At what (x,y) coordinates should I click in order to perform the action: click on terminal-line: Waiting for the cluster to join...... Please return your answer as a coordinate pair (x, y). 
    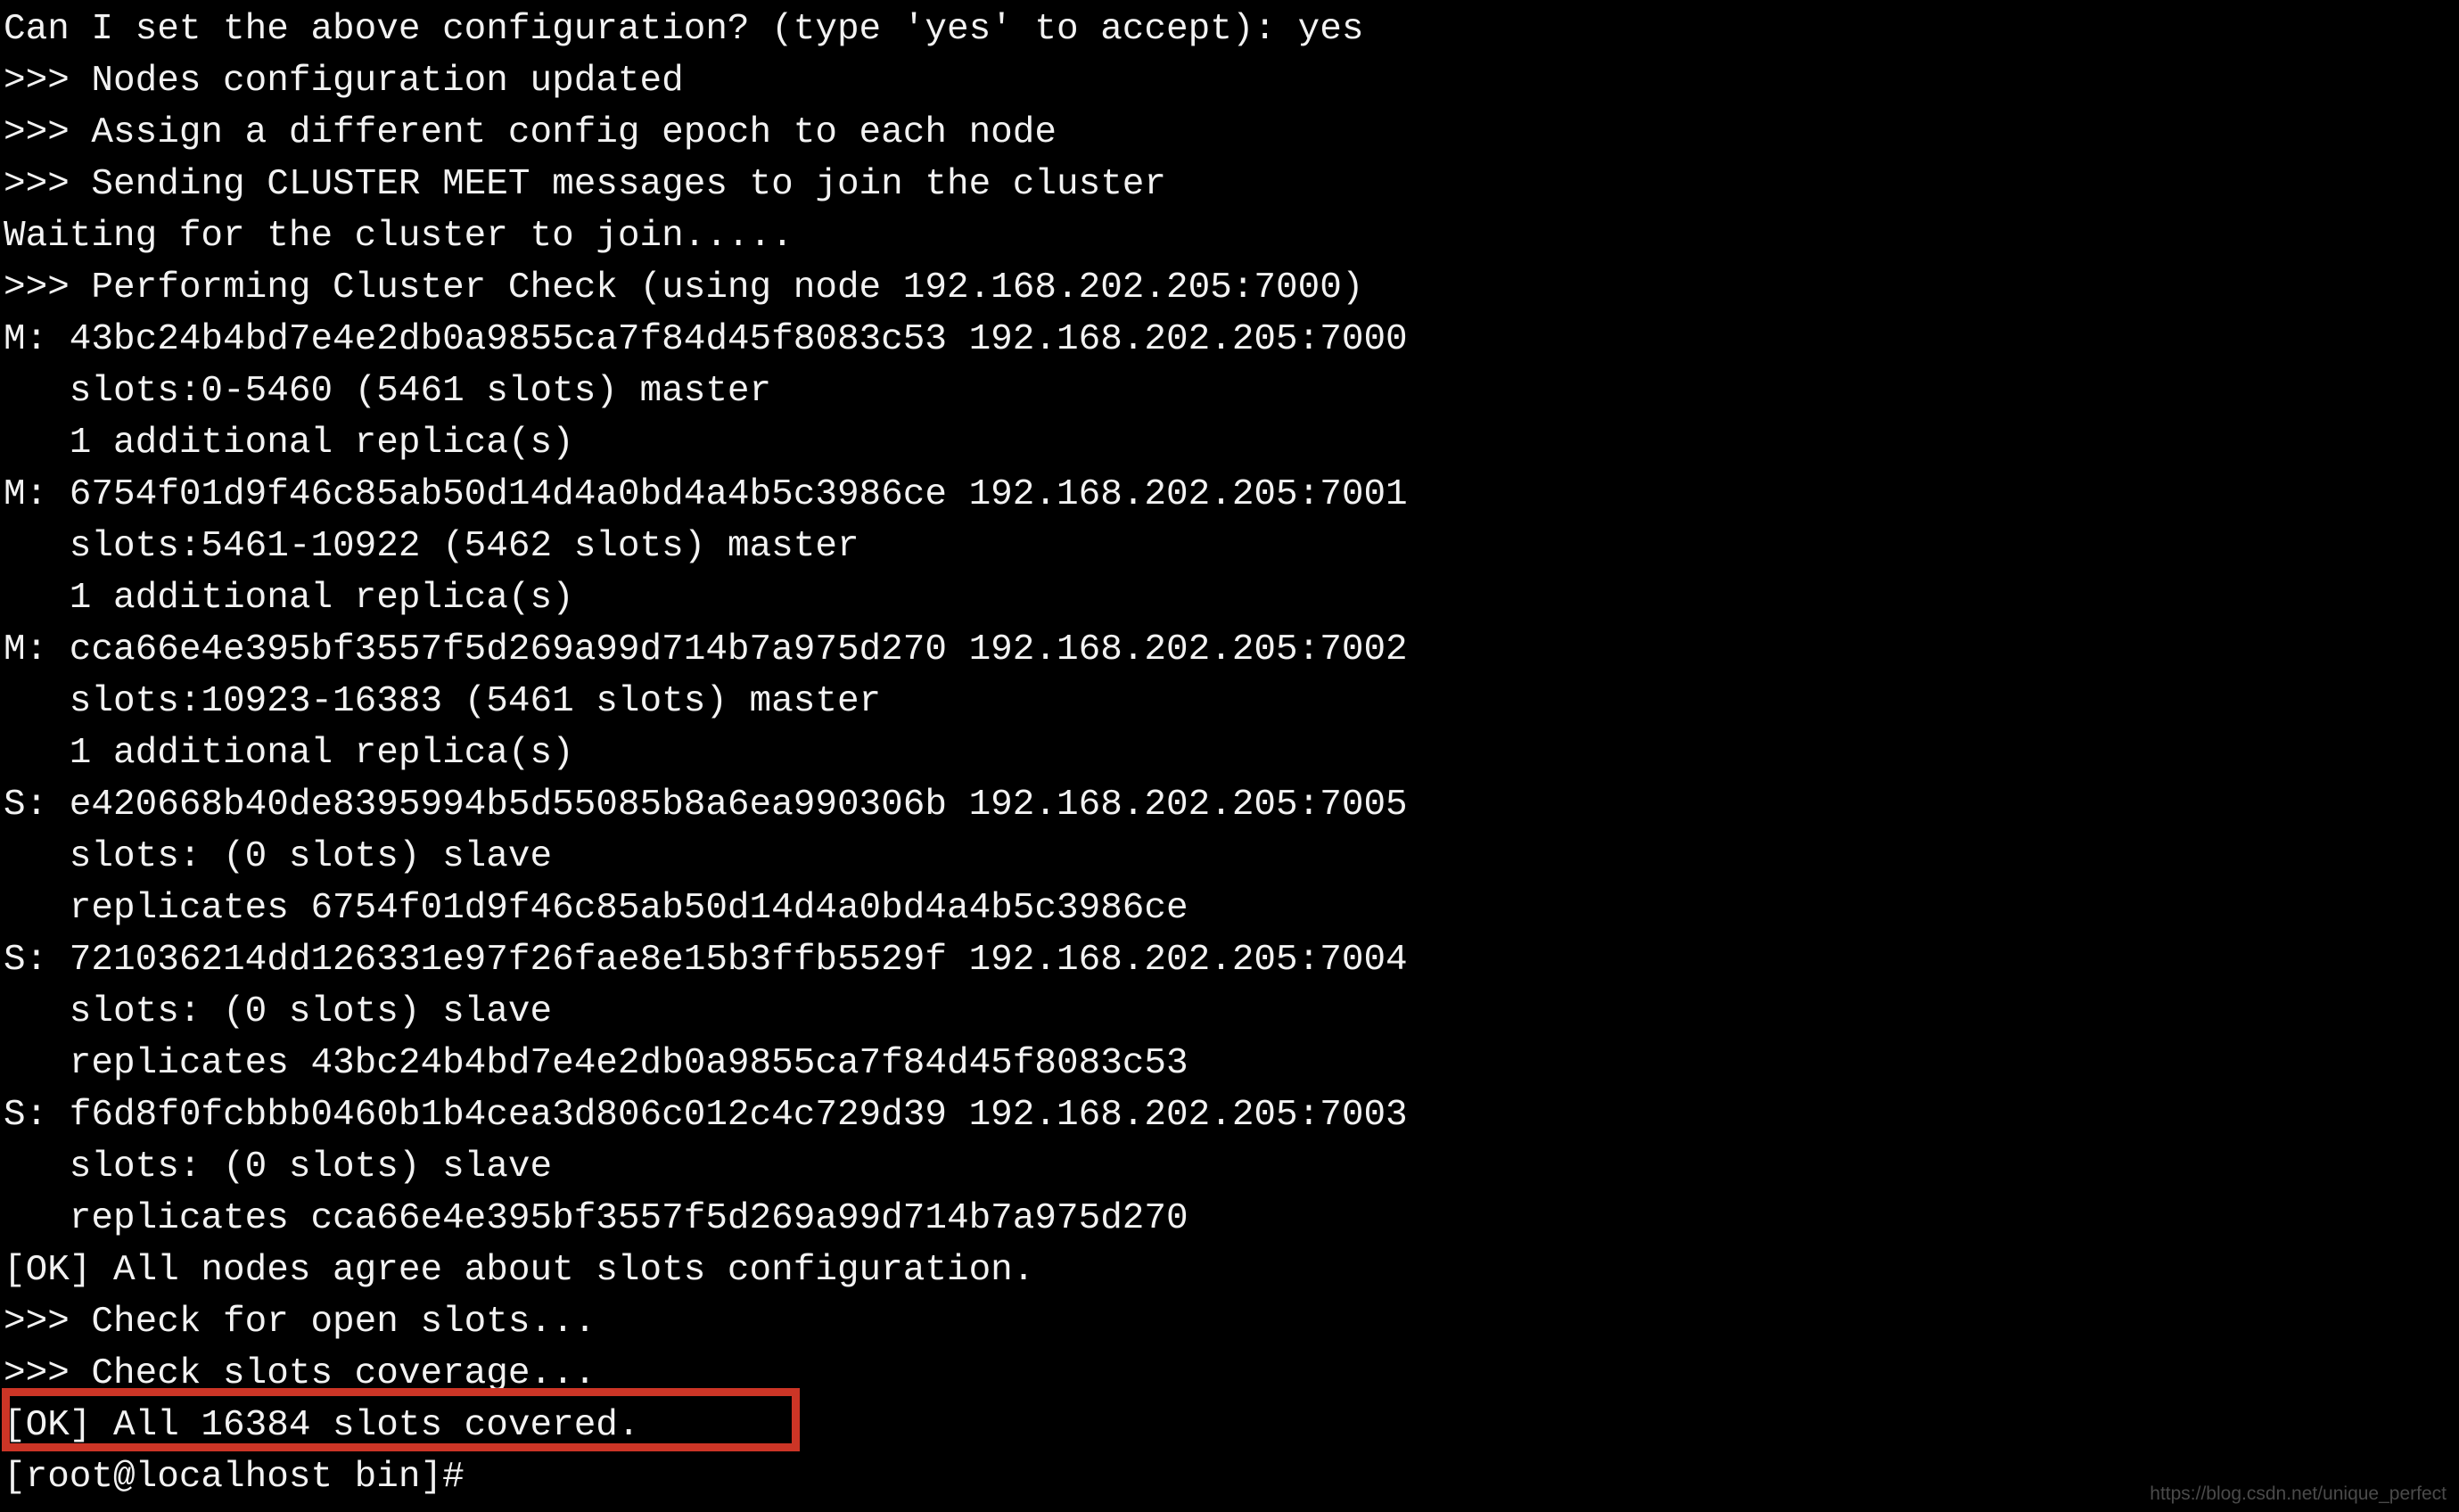
    Looking at the image, I should click on (399, 236).